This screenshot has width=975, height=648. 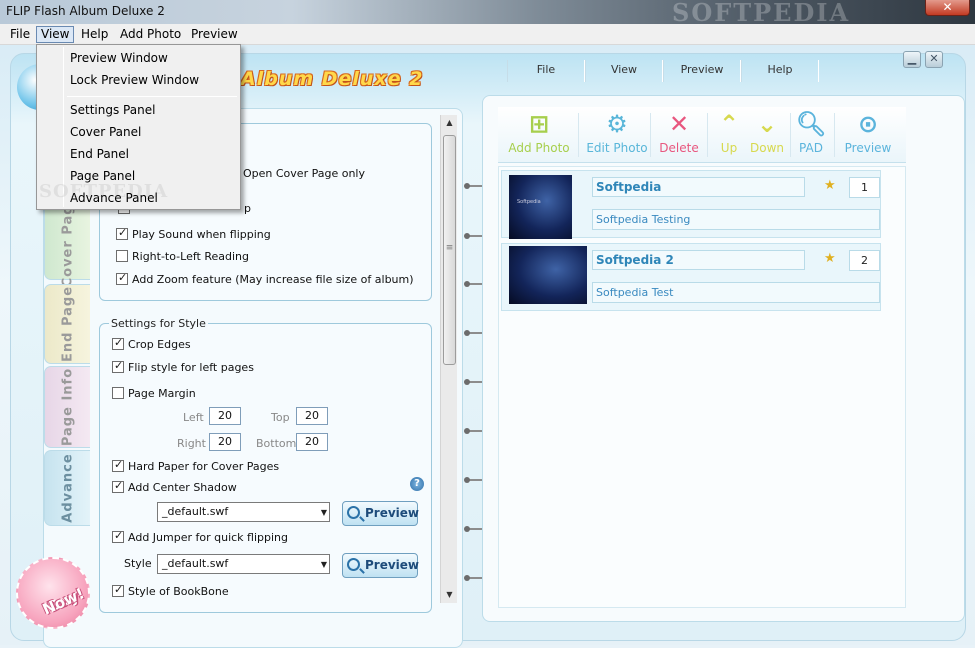 I want to click on tab-page-info: Page Info, so click(x=67, y=407).